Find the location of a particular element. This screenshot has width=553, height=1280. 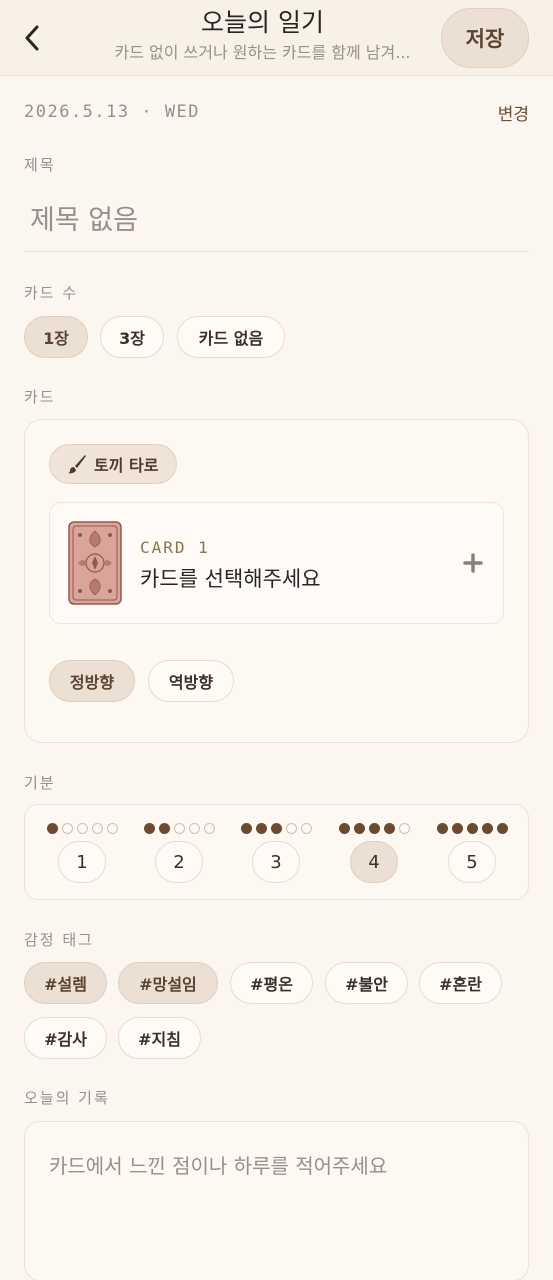

mood-option-2: 2 is located at coordinates (179, 853).